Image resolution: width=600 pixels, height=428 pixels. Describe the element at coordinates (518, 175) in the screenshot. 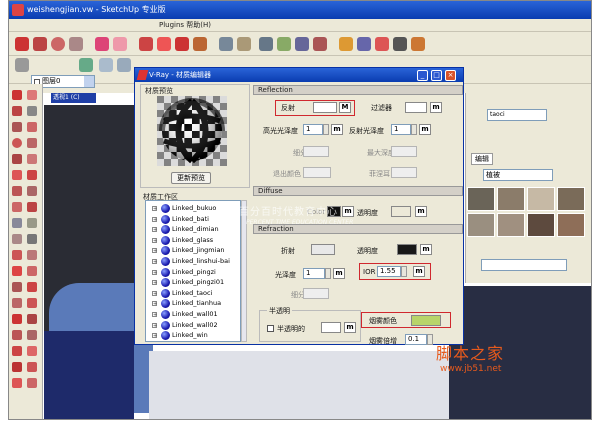

I see `material-category-select: 植被` at that location.